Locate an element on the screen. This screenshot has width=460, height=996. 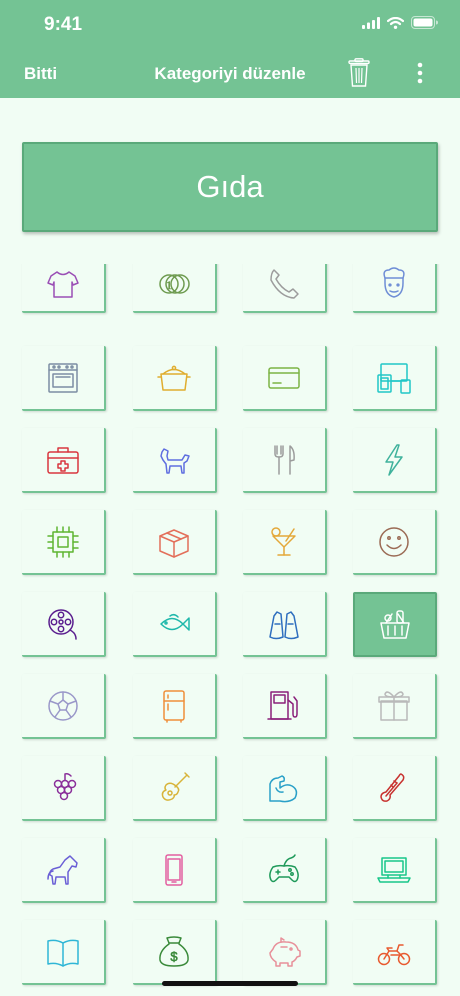
icon-tile: 1 is located at coordinates (175, 288).